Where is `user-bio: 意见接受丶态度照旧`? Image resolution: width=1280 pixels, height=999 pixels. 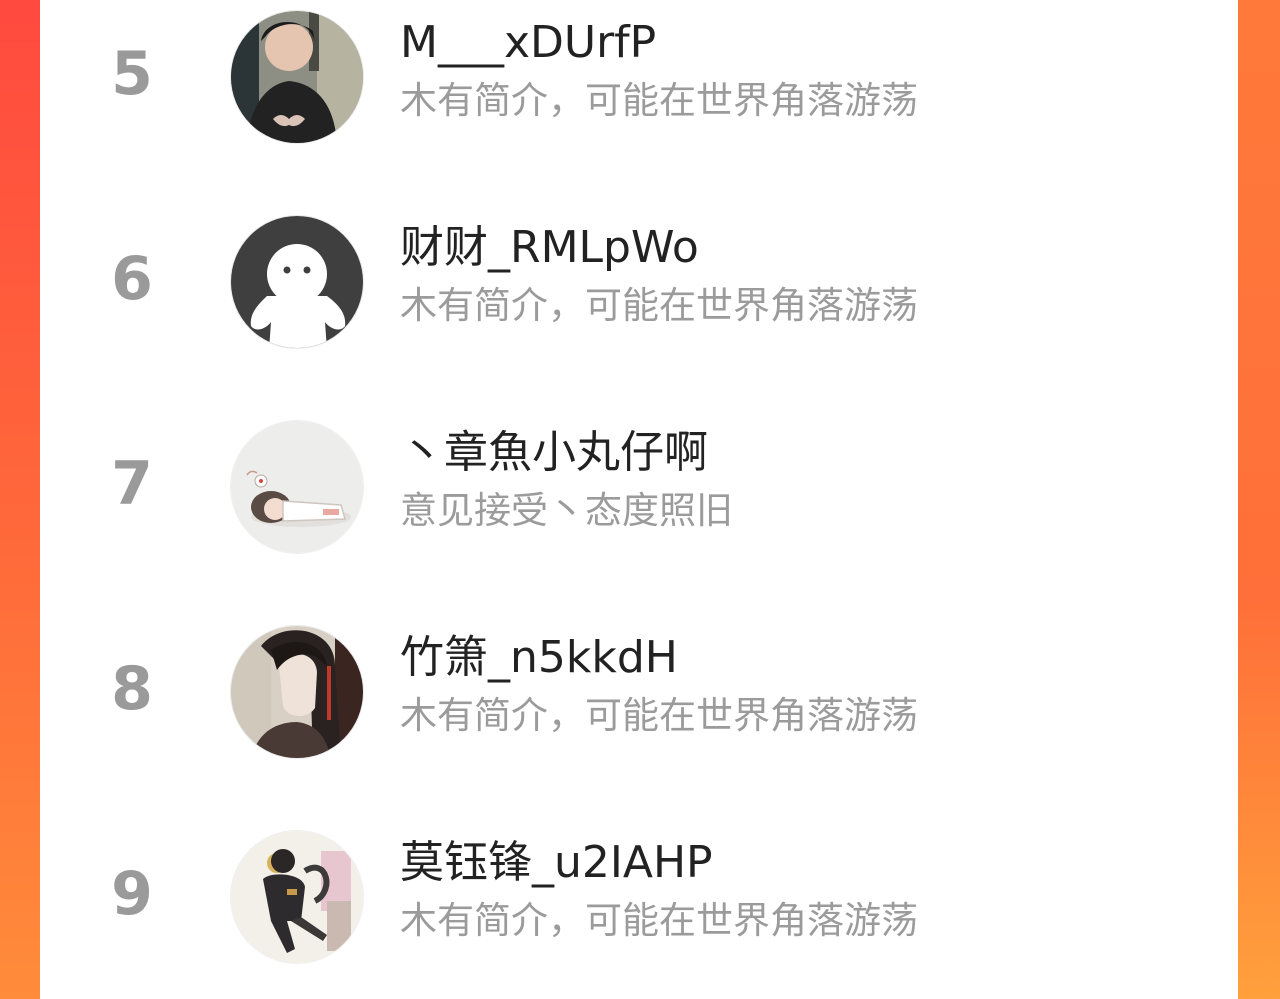
user-bio: 意见接受丶态度照旧 is located at coordinates (566, 510).